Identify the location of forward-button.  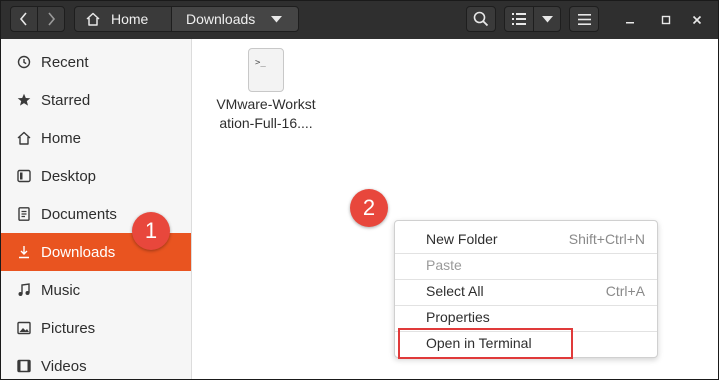
(51, 19).